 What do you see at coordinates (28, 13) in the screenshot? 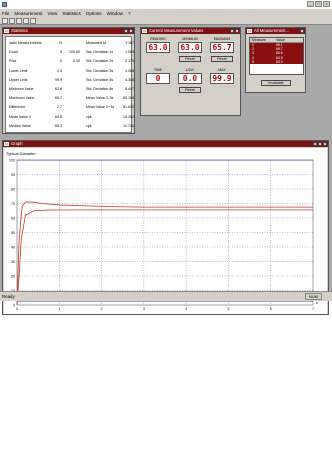
I see `menu-measurement: Measurement` at bounding box center [28, 13].